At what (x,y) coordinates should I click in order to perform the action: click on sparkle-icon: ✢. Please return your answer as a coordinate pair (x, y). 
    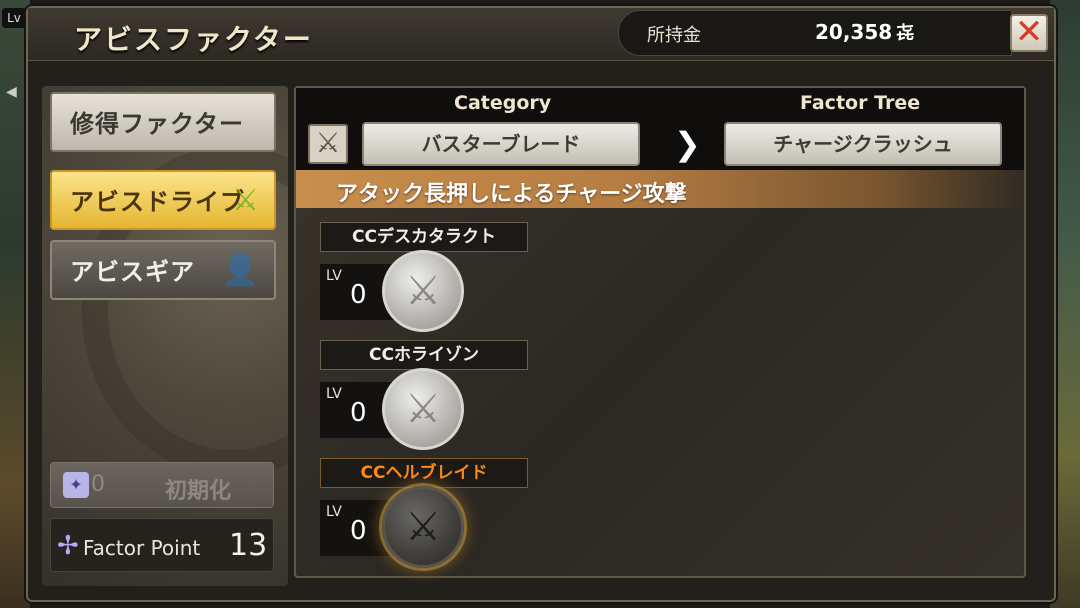
    Looking at the image, I should click on (68, 546).